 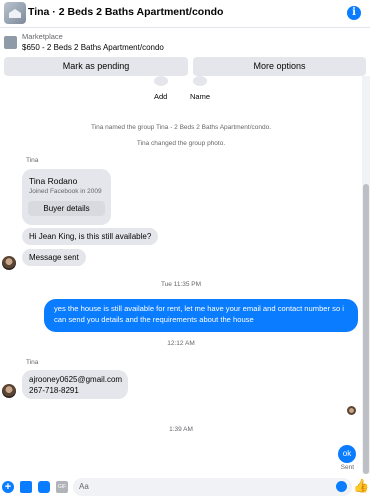 What do you see at coordinates (15, 13) in the screenshot?
I see `group-avatar` at bounding box center [15, 13].